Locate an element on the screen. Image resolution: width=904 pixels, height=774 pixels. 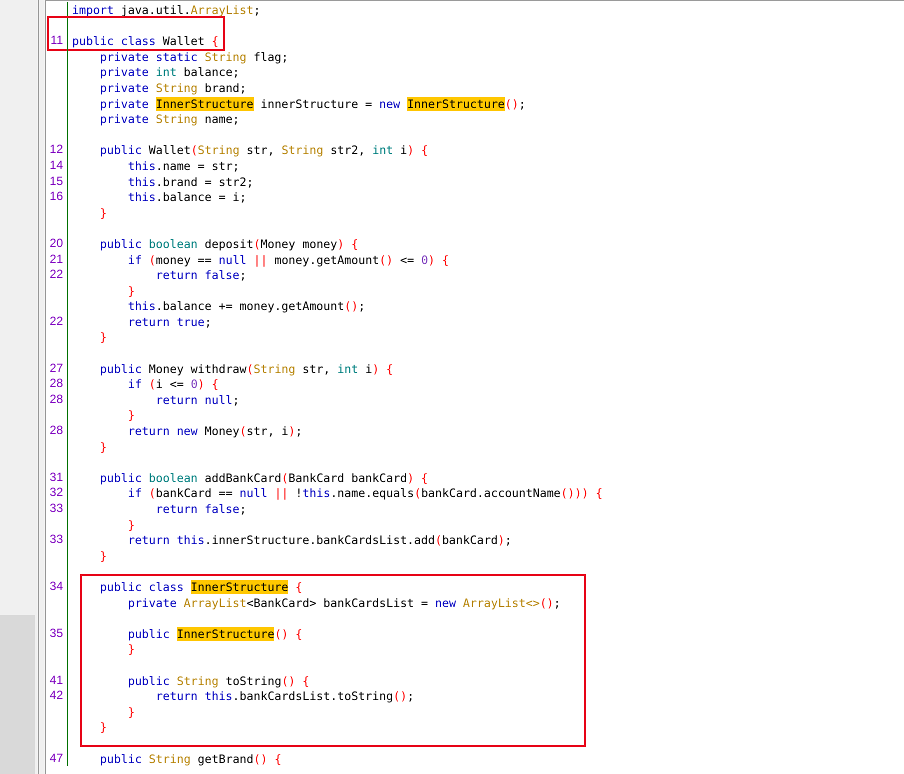
code-line: public InnerStructure() { is located at coordinates (214, 633).